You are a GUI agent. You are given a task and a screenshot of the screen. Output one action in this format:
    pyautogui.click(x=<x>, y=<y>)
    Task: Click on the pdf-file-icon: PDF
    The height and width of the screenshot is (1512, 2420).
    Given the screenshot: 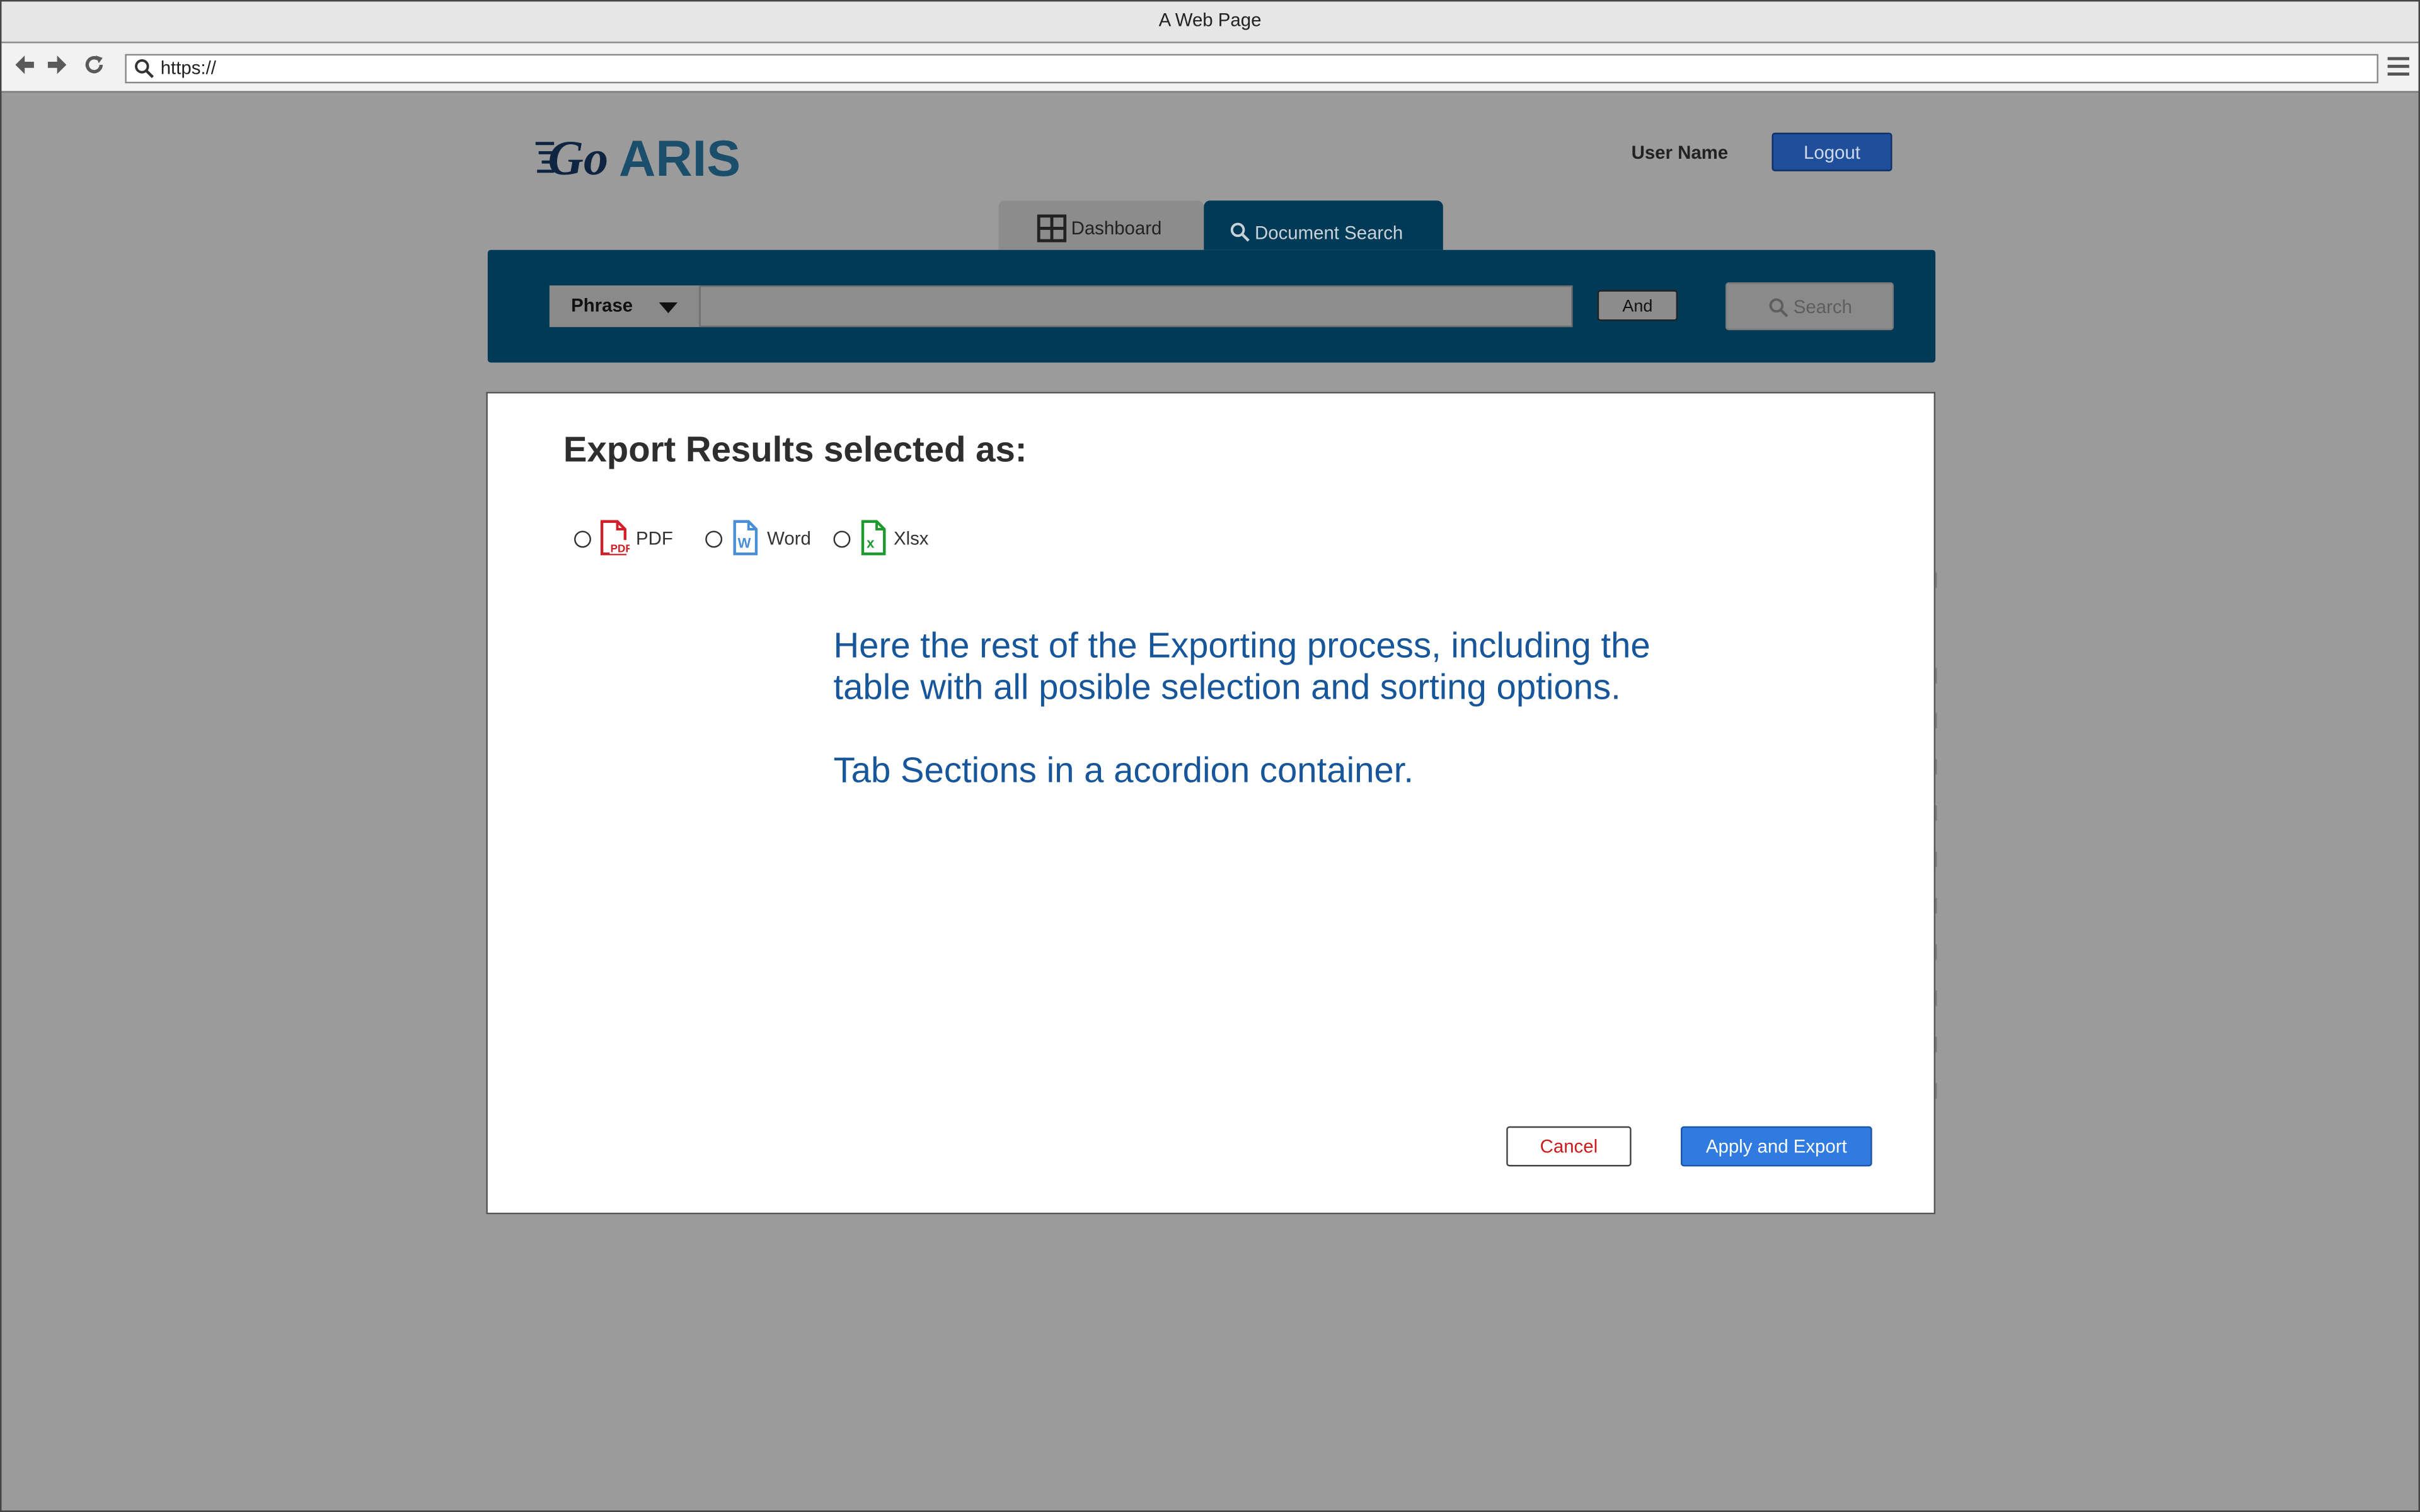 What is the action you would take?
    pyautogui.click(x=615, y=544)
    